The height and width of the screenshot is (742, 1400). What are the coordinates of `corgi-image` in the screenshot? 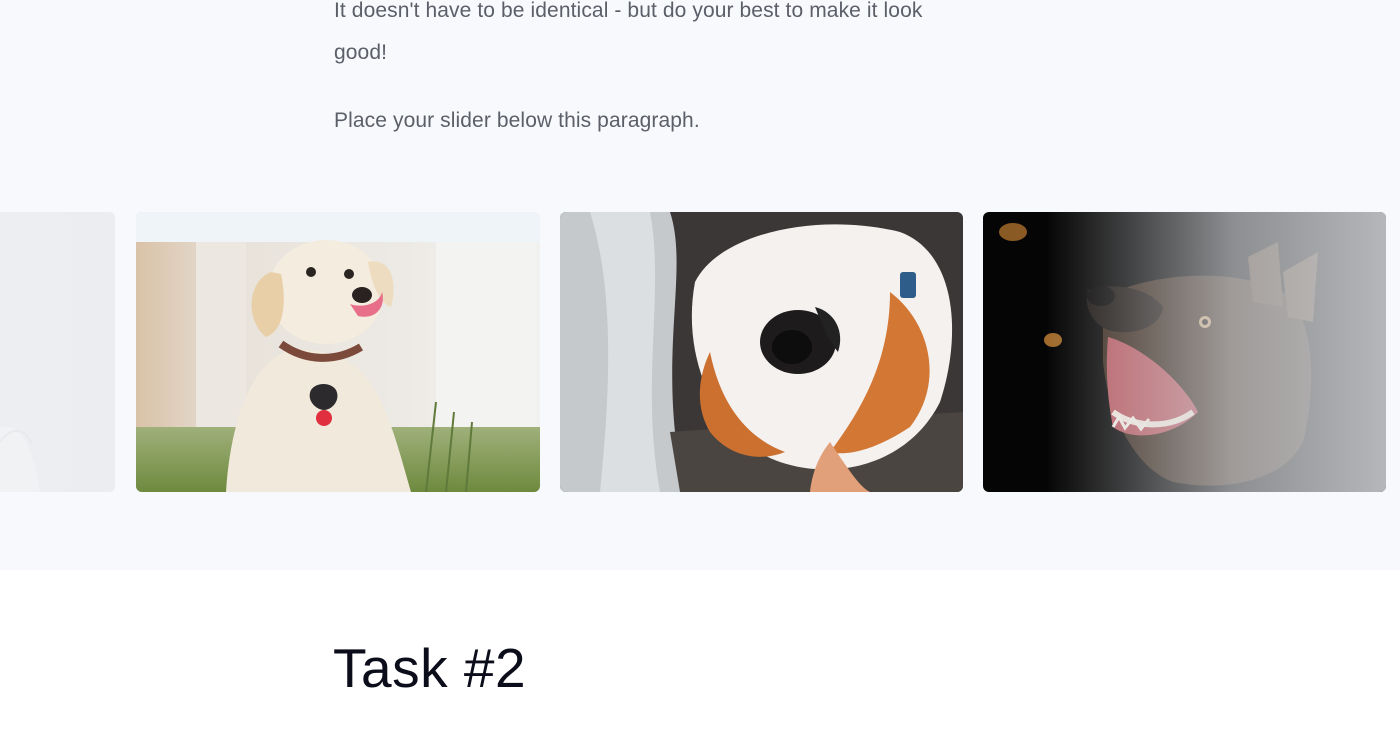 It's located at (761, 352).